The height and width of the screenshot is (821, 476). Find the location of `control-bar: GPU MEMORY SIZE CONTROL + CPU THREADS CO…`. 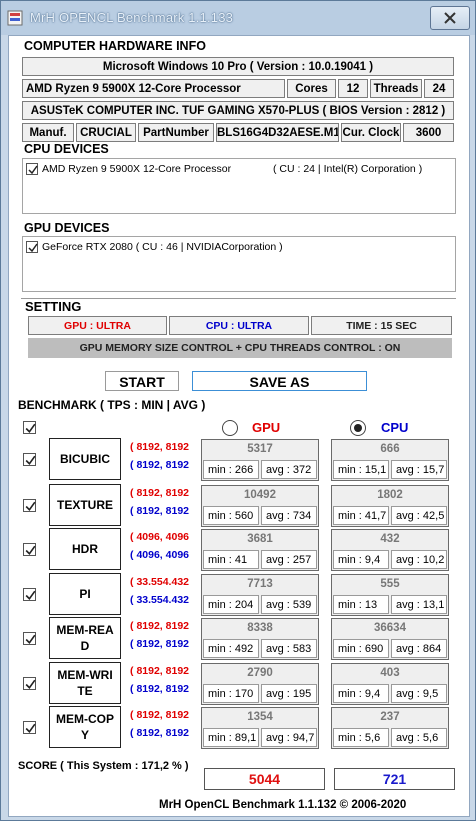

control-bar: GPU MEMORY SIZE CONTROL + CPU THREADS CO… is located at coordinates (240, 348).